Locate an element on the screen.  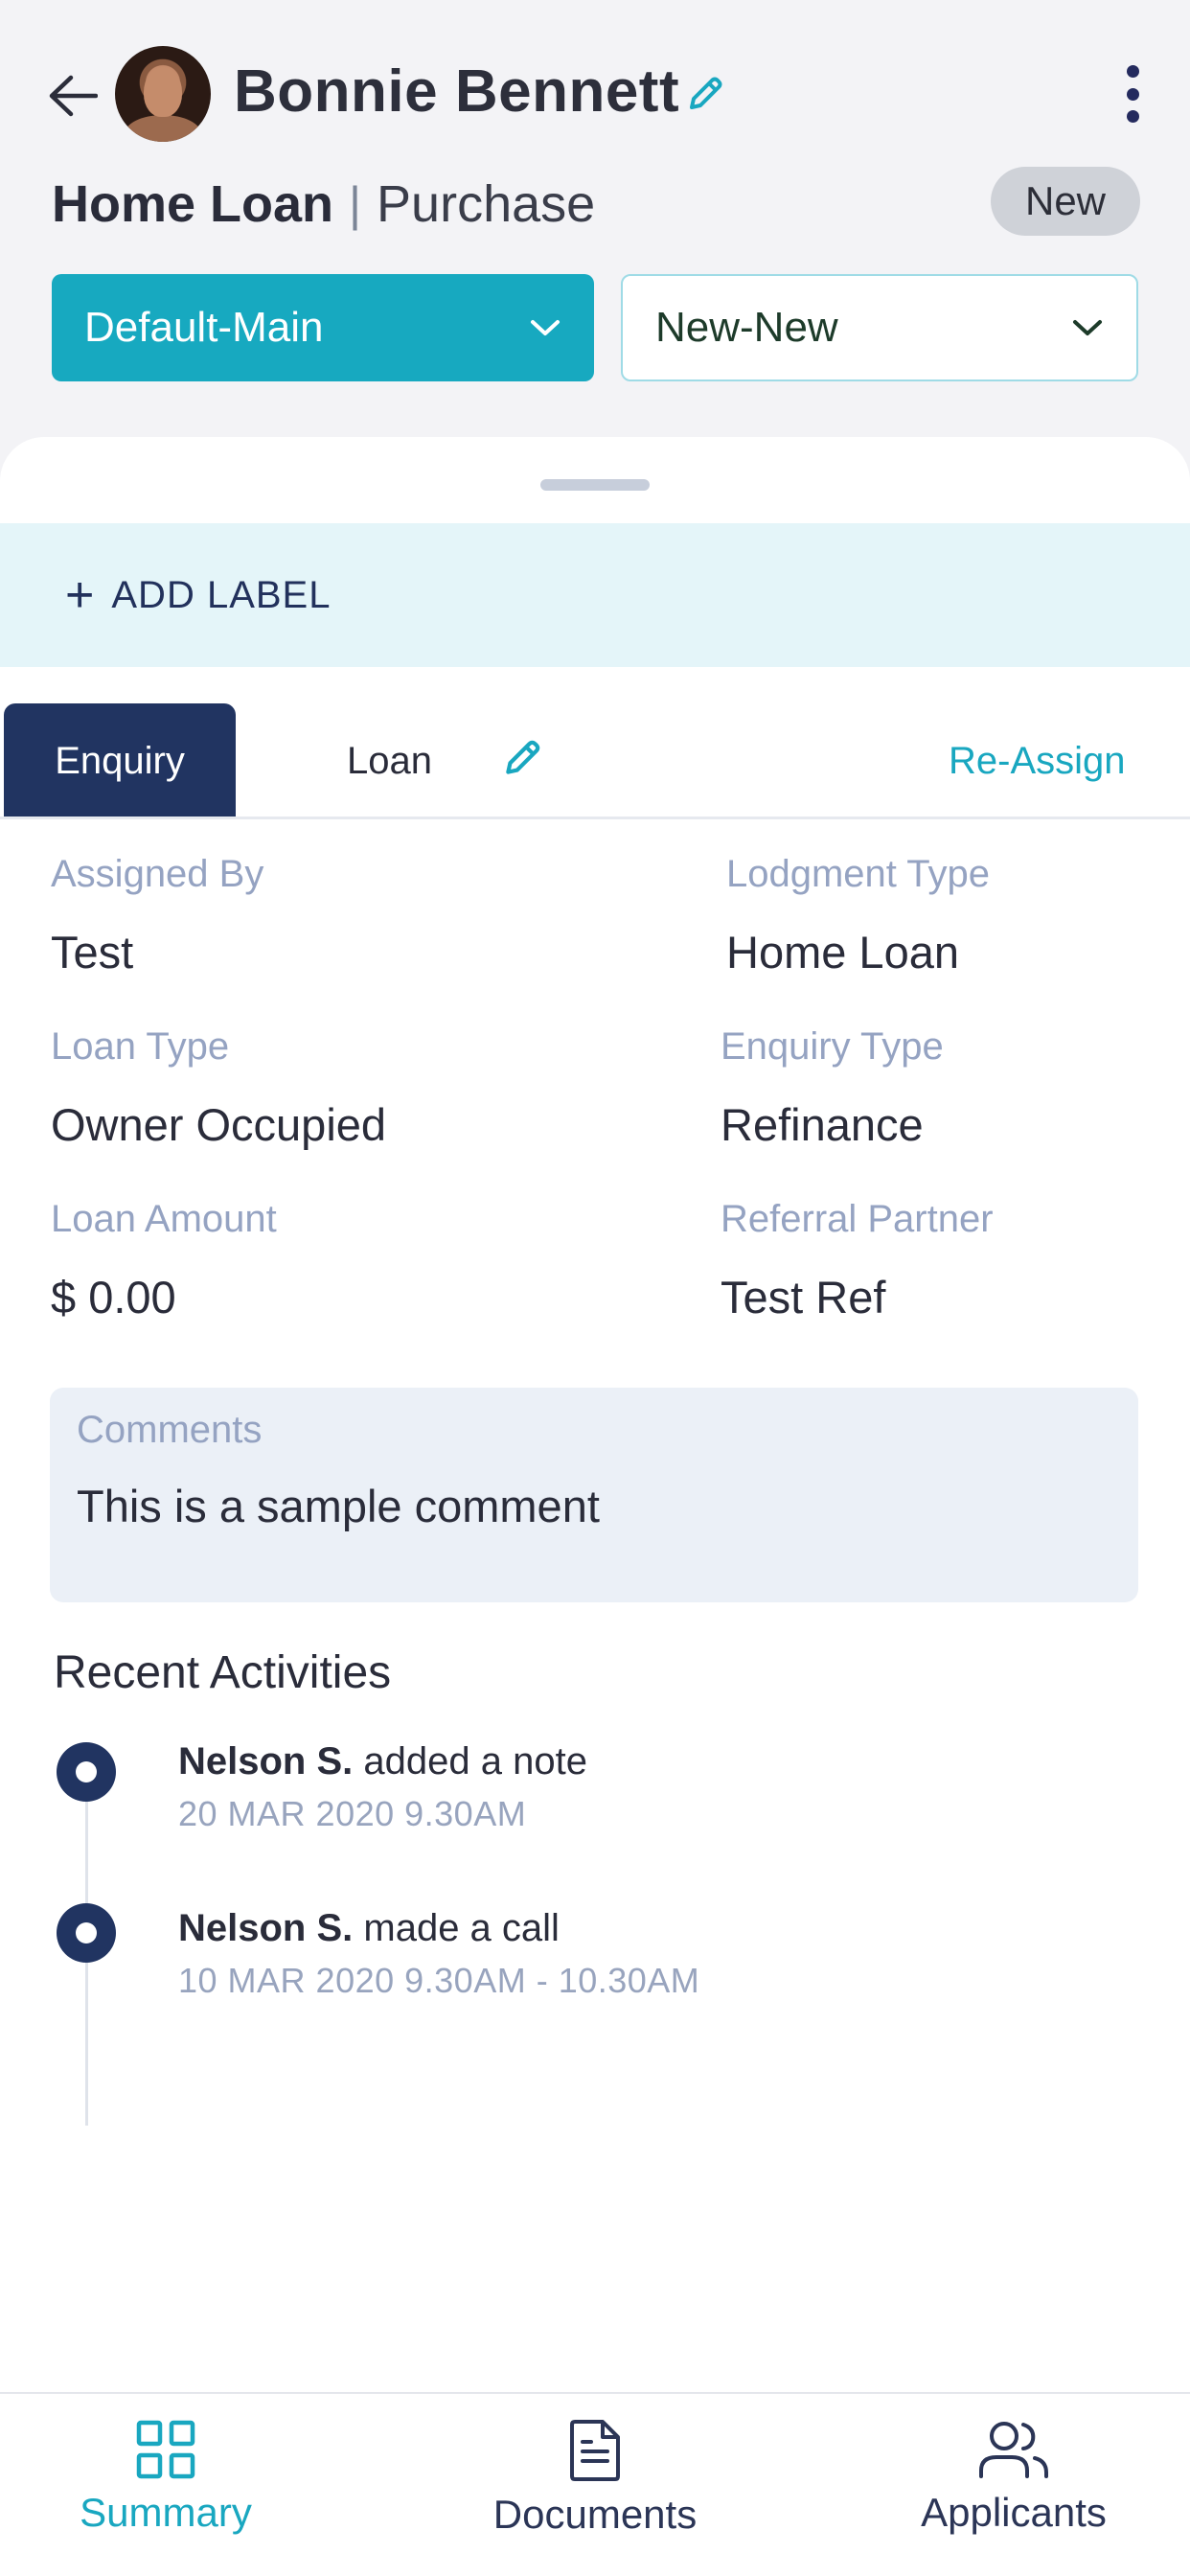
edit-loan-button is located at coordinates (524, 760).